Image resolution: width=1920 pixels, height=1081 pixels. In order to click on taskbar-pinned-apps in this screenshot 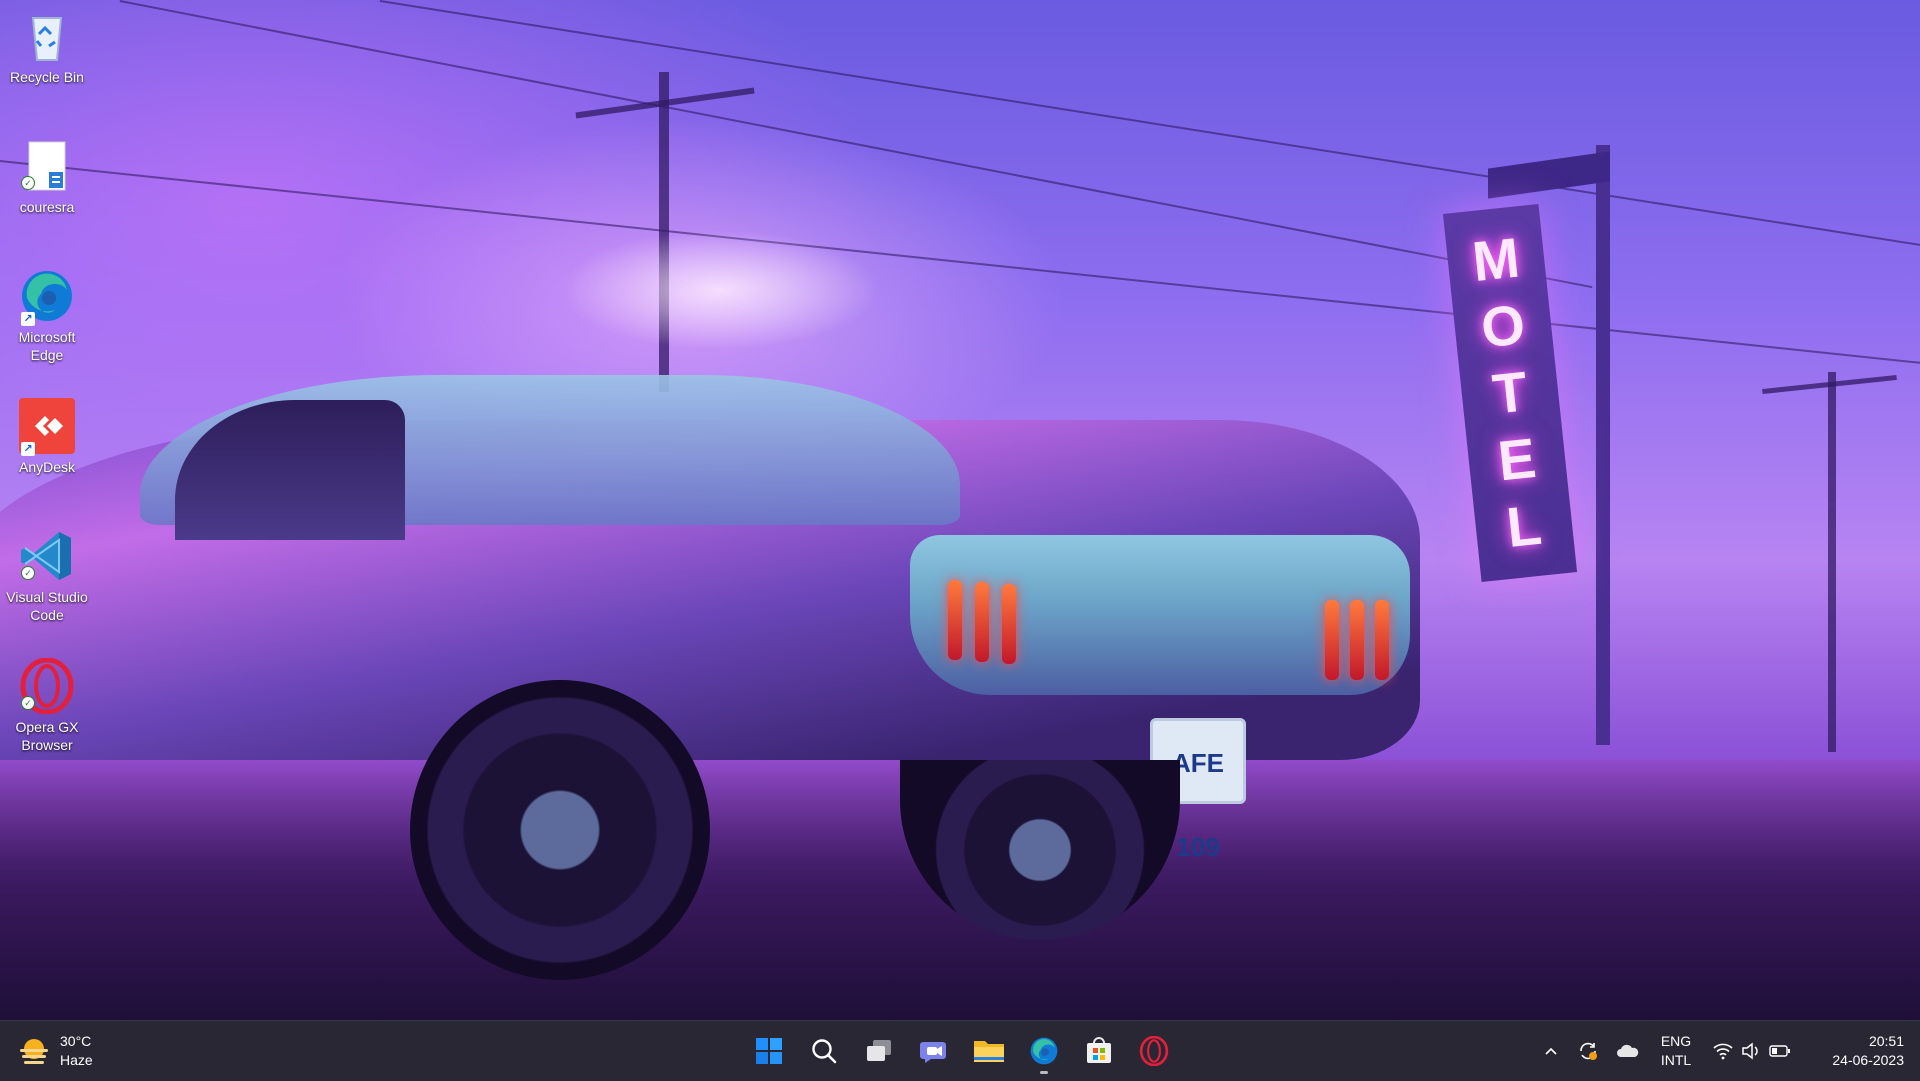, I will do `click(965, 1051)`.